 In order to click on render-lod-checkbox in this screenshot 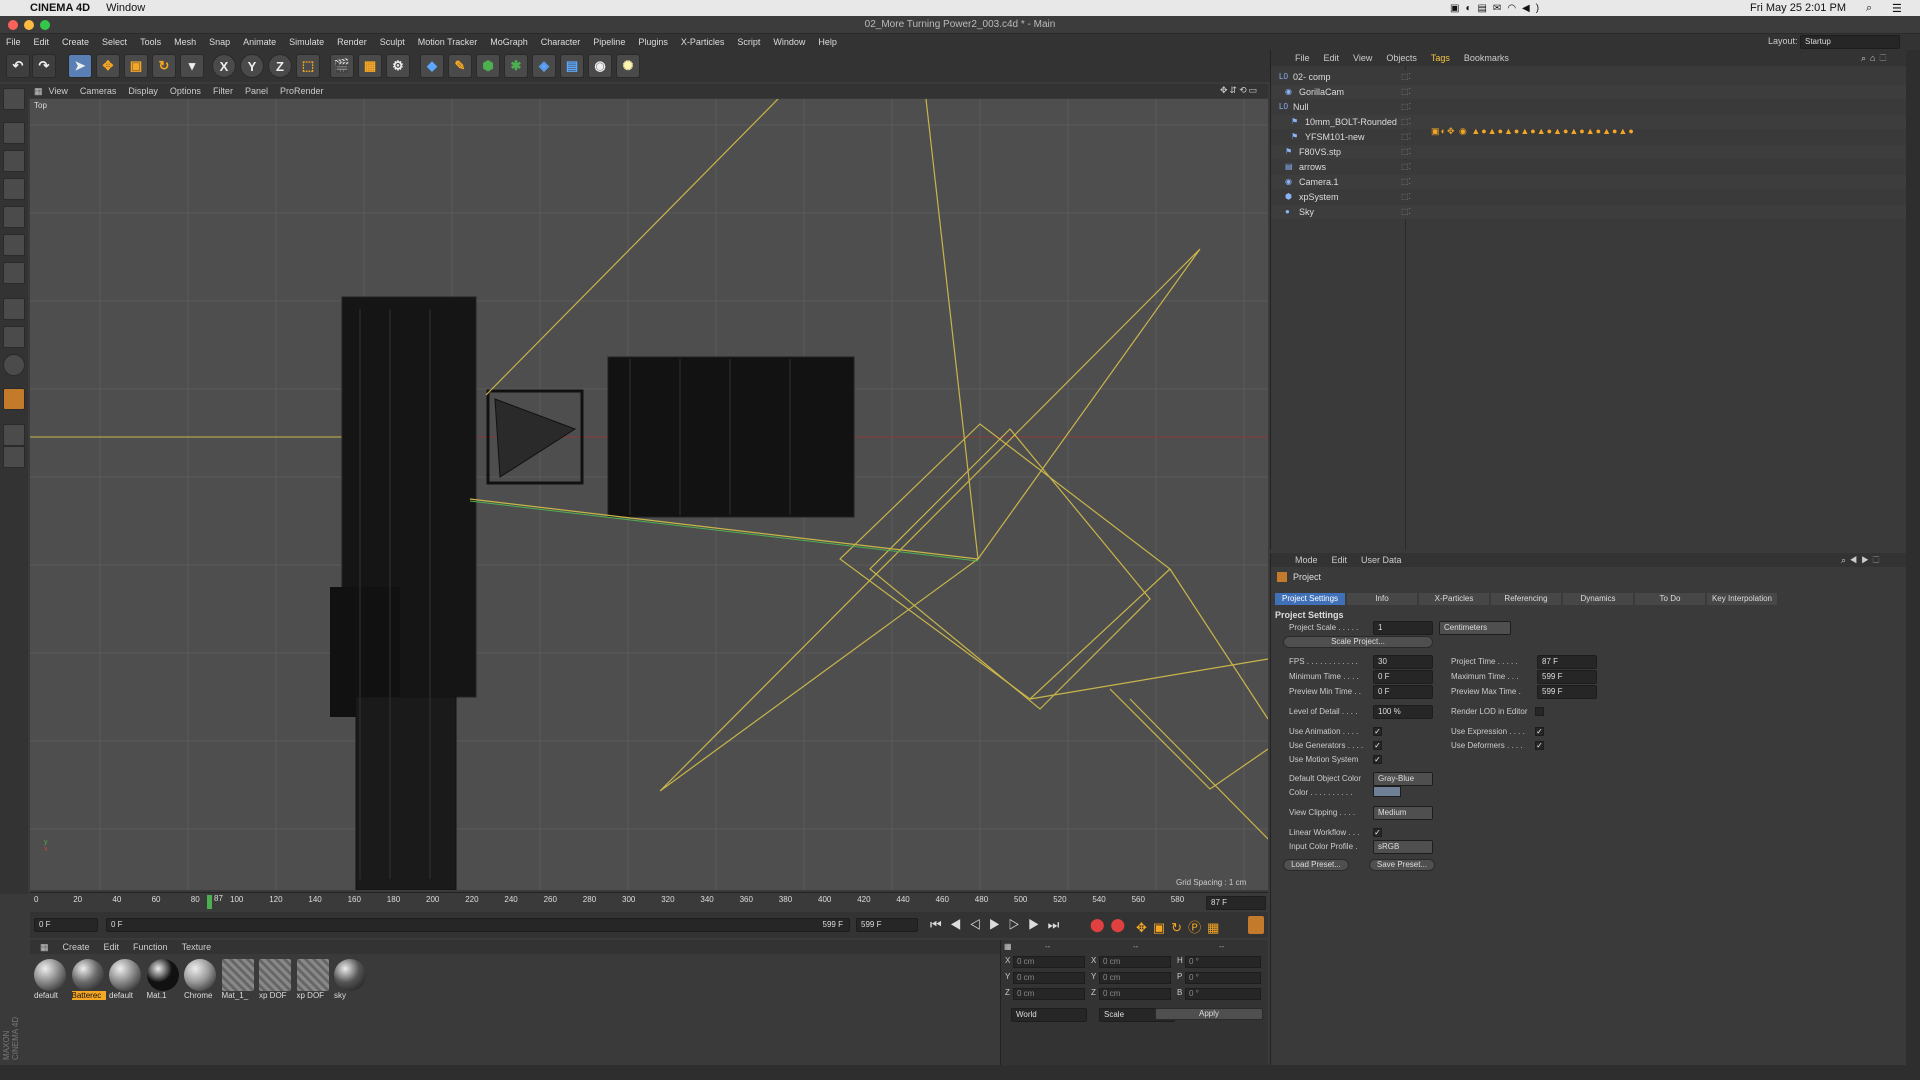, I will do `click(1539, 711)`.